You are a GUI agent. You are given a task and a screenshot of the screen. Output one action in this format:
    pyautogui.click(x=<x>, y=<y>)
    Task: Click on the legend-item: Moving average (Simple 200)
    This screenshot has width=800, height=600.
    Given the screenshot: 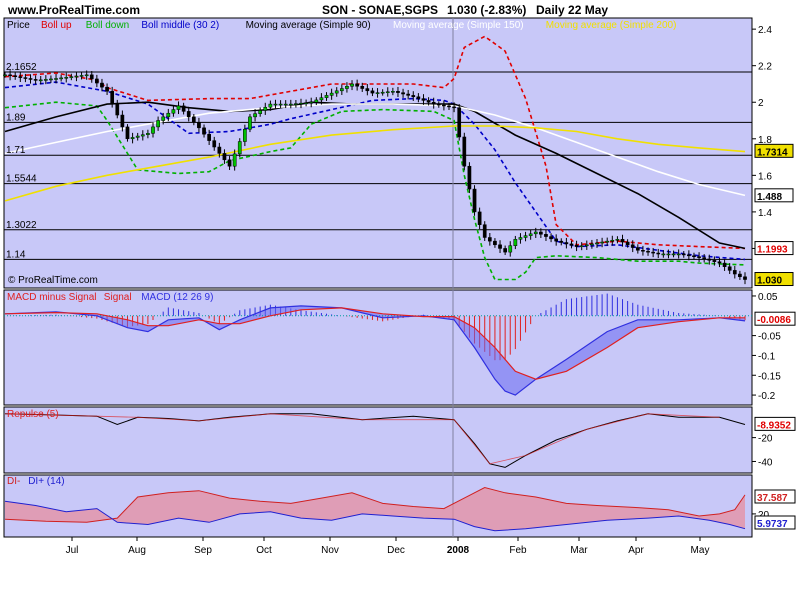 What is the action you would take?
    pyautogui.click(x=611, y=25)
    